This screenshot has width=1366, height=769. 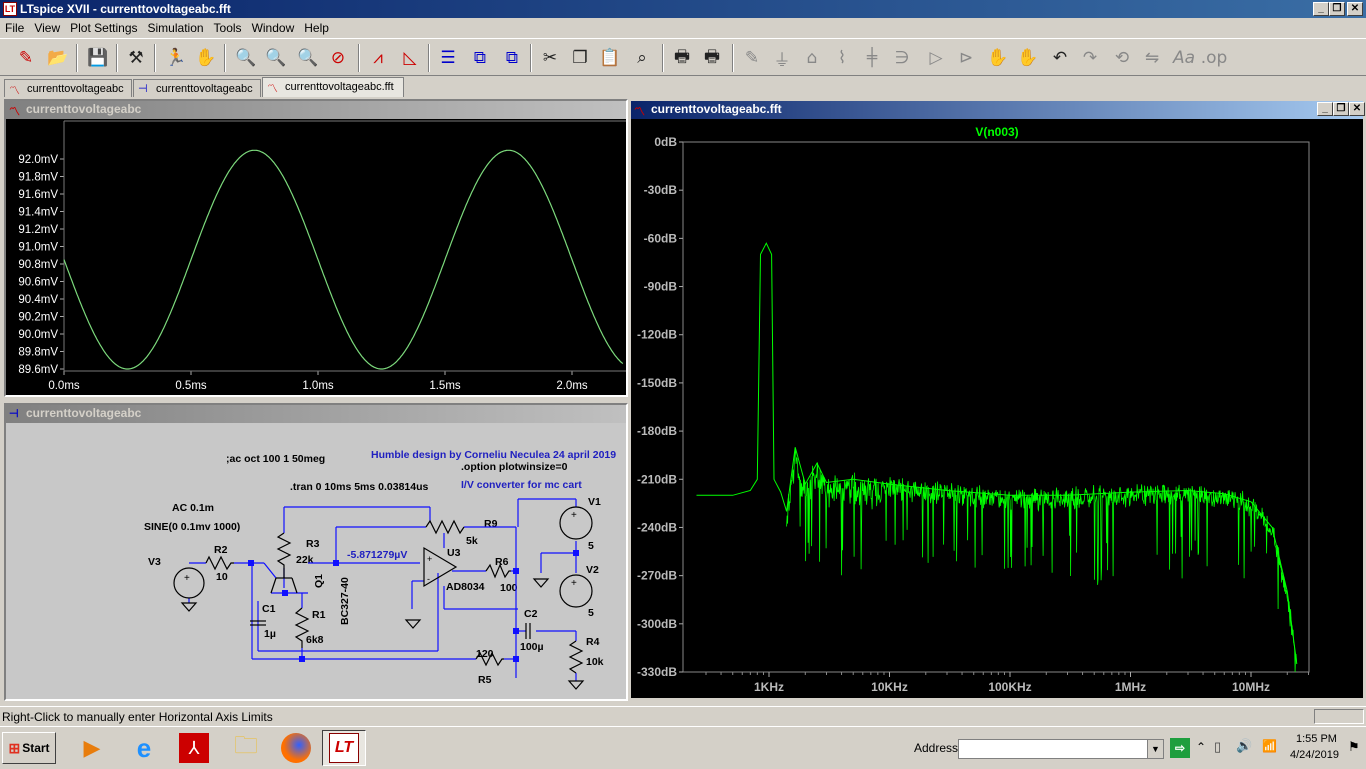 What do you see at coordinates (1180, 748) in the screenshot?
I see `go-icon: ⇨` at bounding box center [1180, 748].